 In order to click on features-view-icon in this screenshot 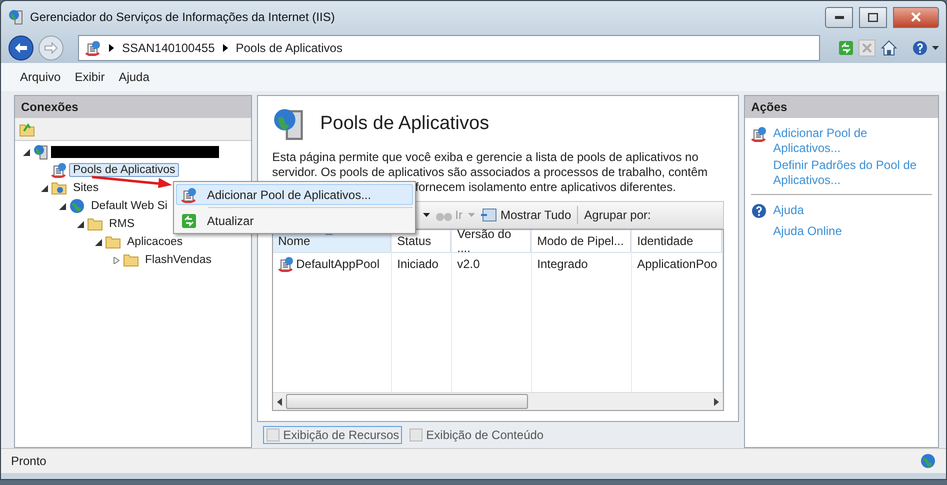, I will do `click(273, 435)`.